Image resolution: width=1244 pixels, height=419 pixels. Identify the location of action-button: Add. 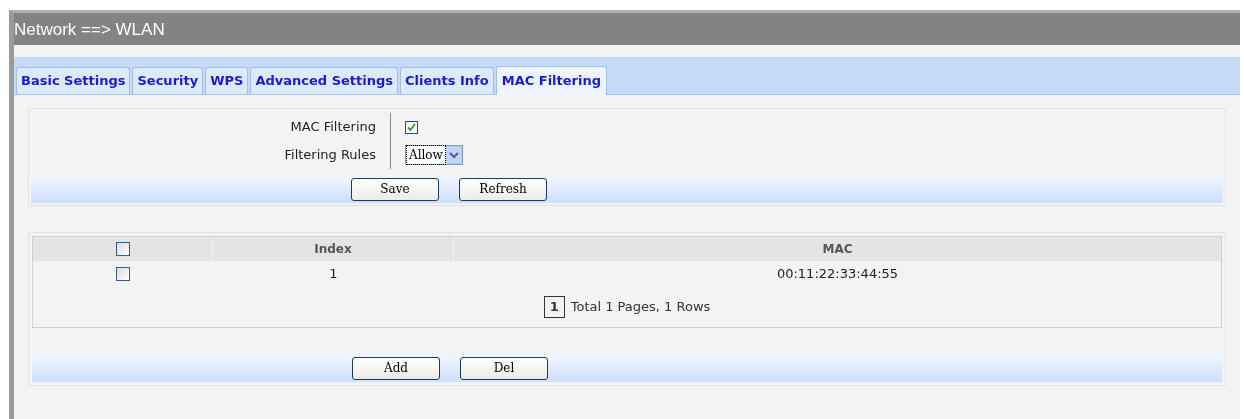
(396, 368).